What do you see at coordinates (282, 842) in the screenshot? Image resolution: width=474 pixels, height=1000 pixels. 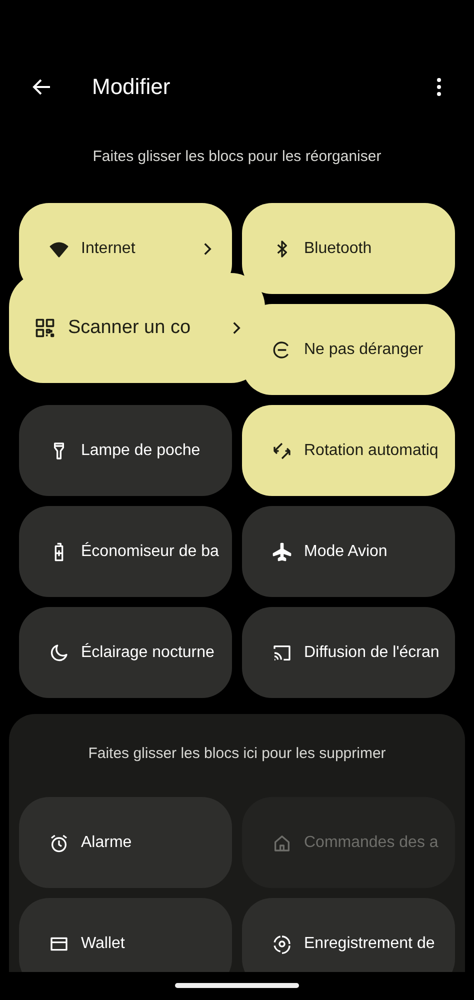 I see `home-icon` at bounding box center [282, 842].